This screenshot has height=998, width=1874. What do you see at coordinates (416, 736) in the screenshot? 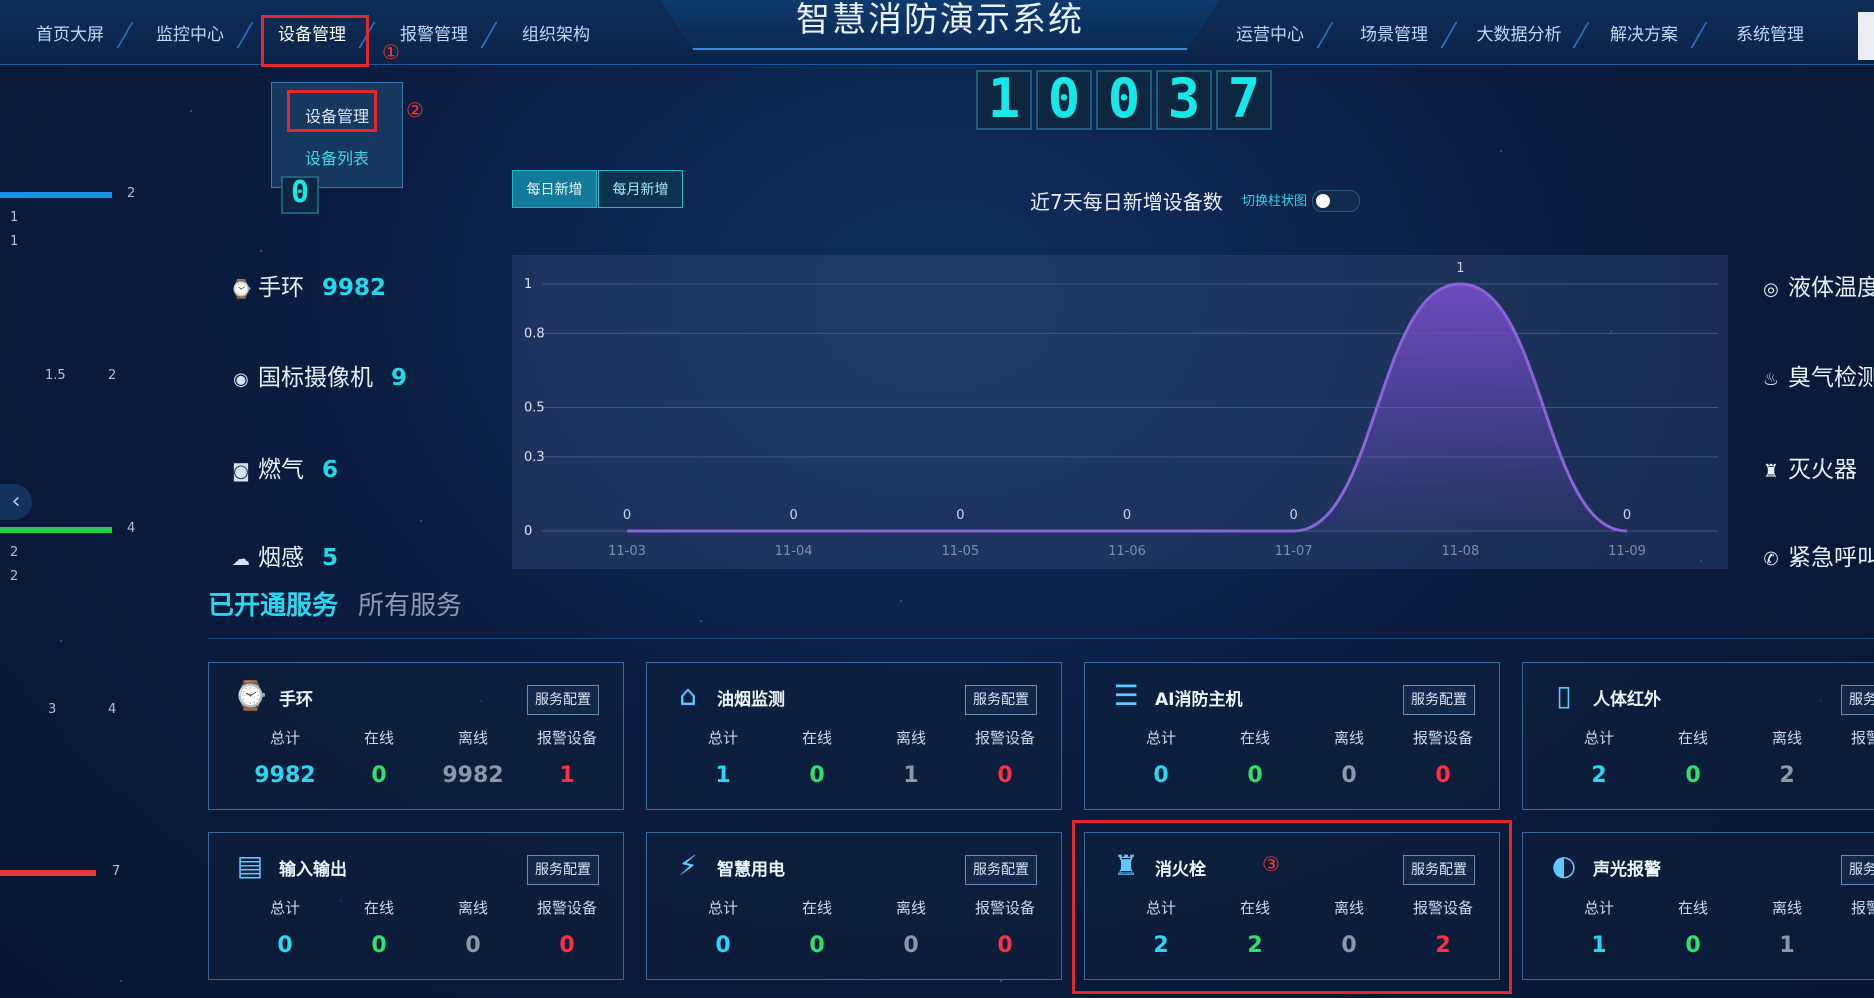
I see `service-card: ⌚ 手环 服务配置 总计 在线 离线 报警设备 9982 0 9982 1` at bounding box center [416, 736].